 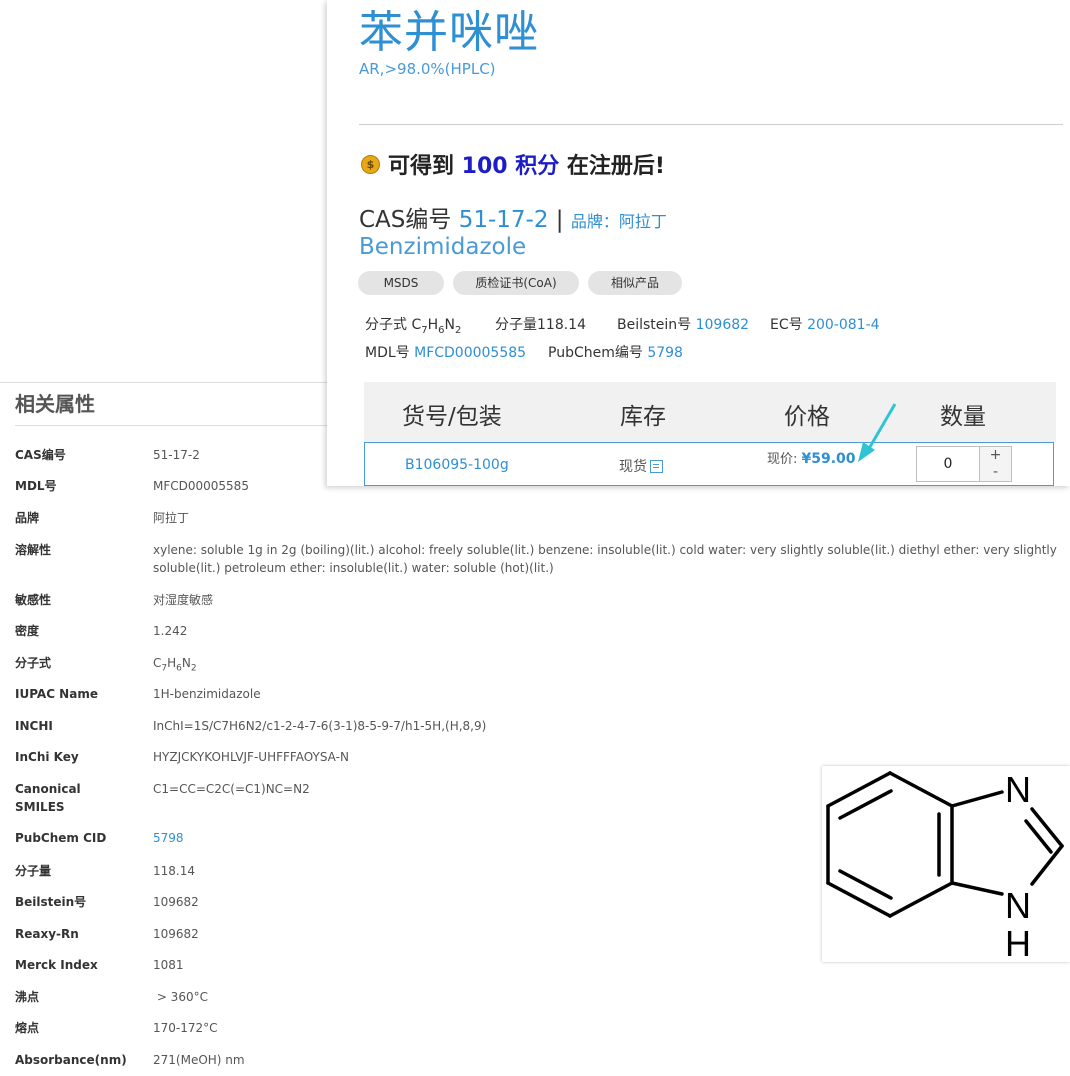 What do you see at coordinates (207, 694) in the screenshot?
I see `prop-value: 1H-benzimidazole` at bounding box center [207, 694].